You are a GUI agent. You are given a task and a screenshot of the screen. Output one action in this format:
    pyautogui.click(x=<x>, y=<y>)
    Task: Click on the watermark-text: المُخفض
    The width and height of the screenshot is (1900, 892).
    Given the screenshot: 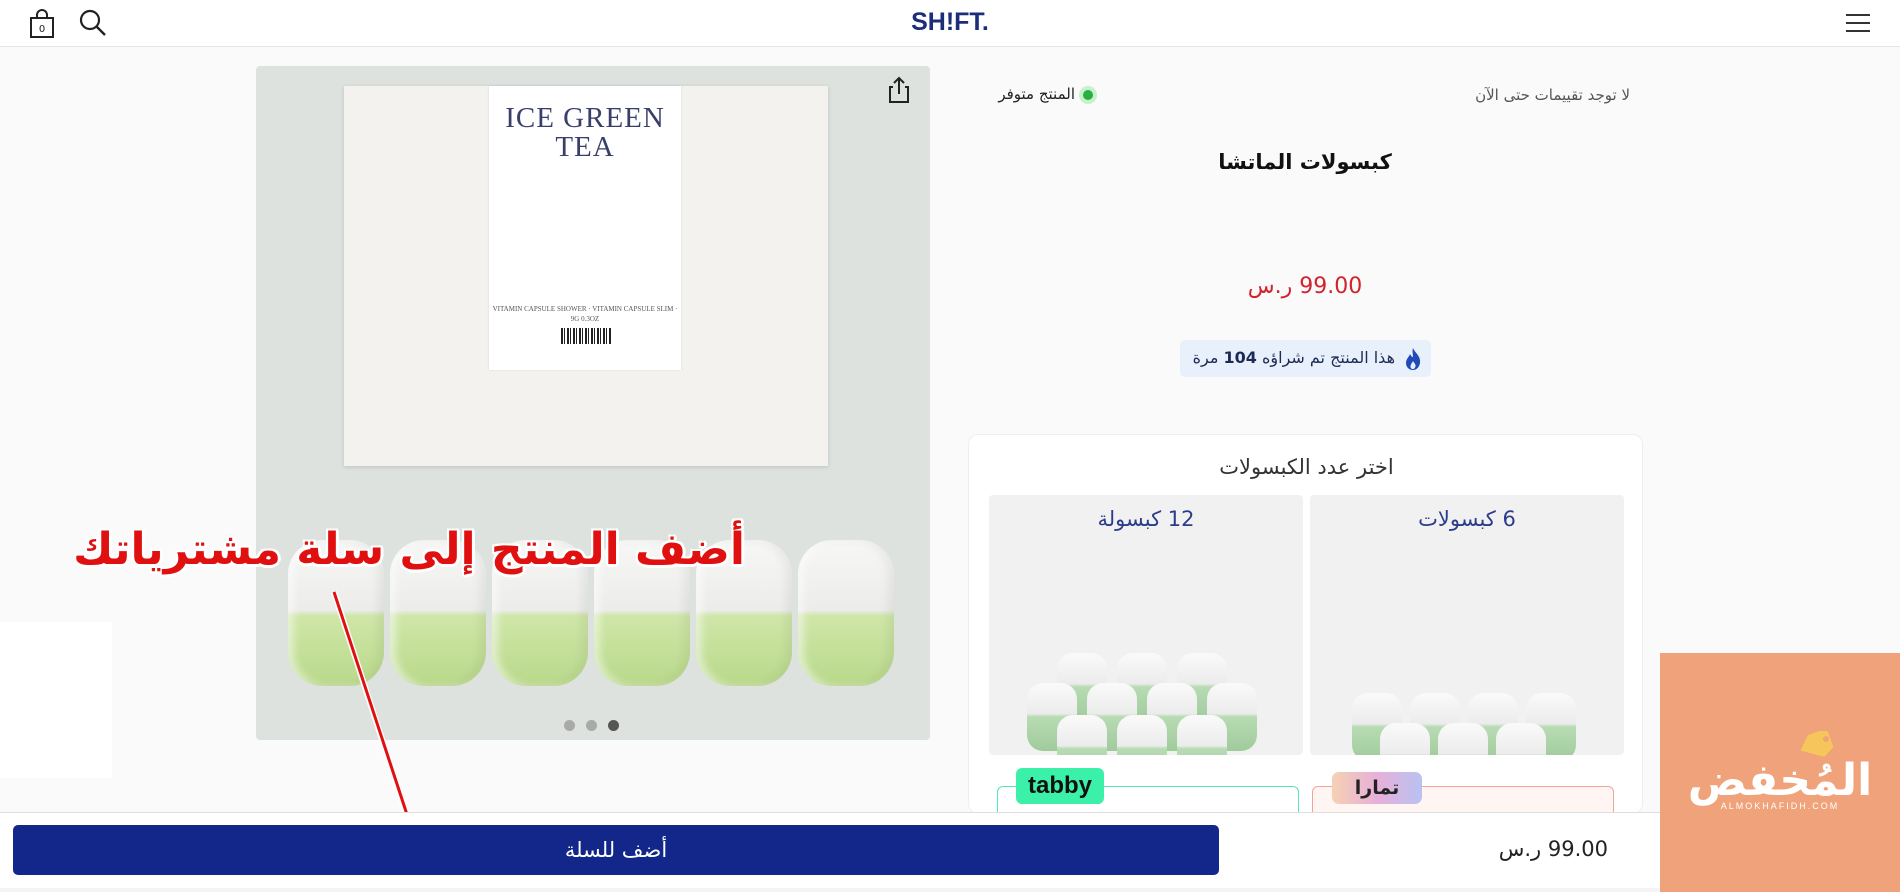 What is the action you would take?
    pyautogui.click(x=1780, y=780)
    